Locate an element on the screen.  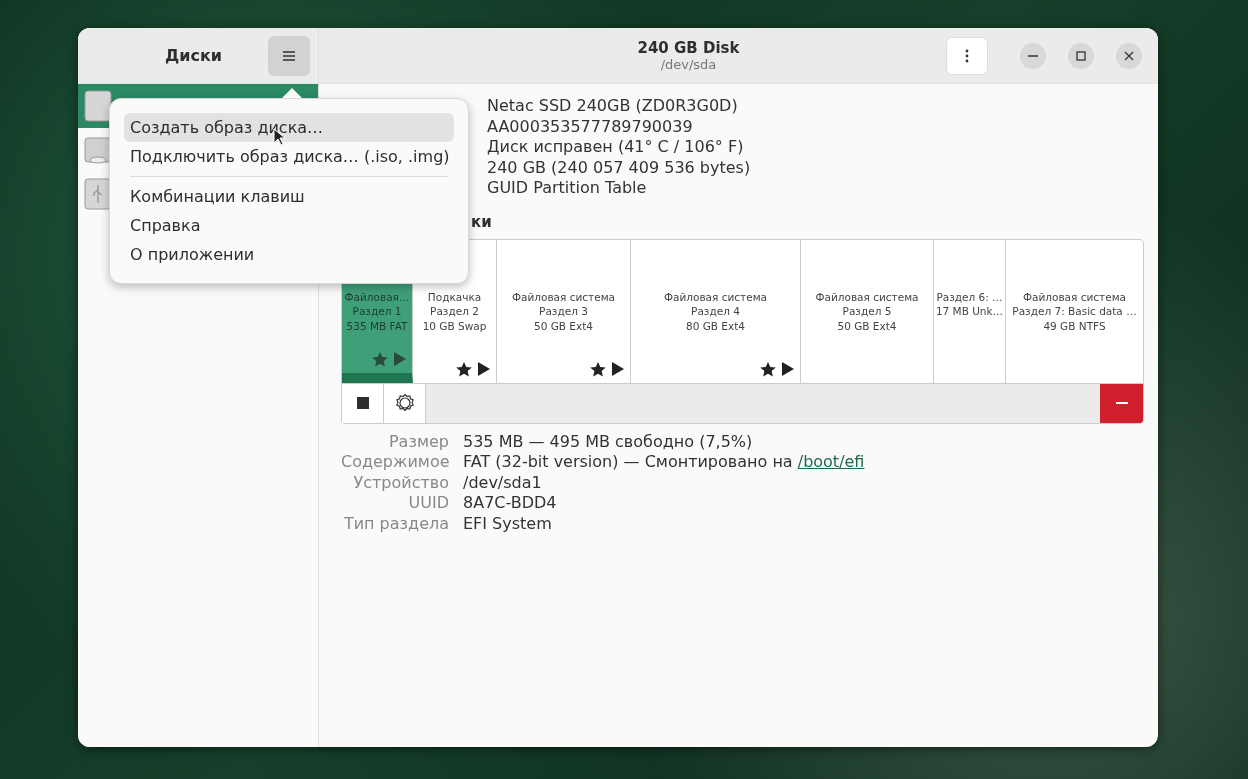
detail-label: UUID is located at coordinates (428, 503).